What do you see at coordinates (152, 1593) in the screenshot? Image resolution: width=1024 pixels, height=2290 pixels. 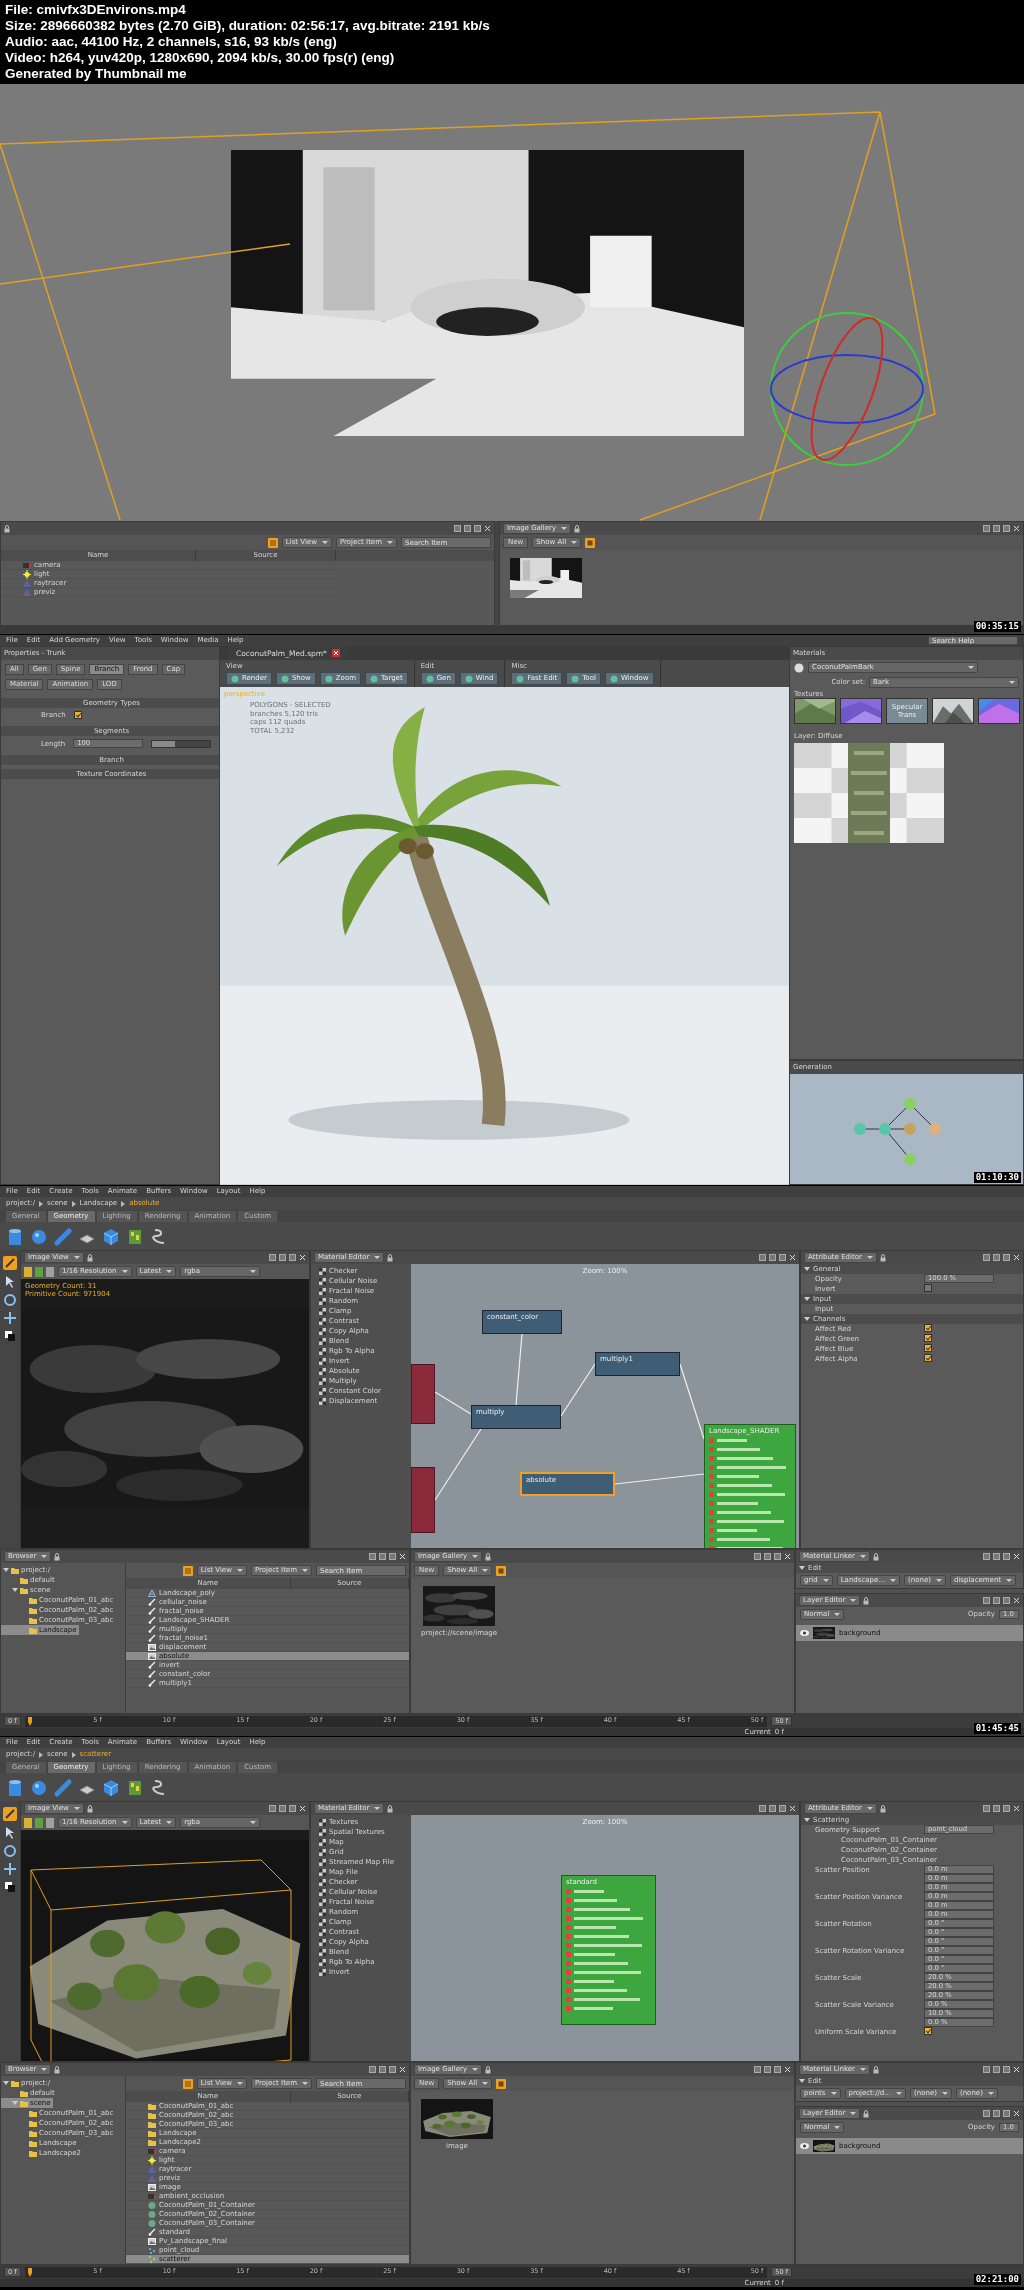 I see `mesh-icon` at bounding box center [152, 1593].